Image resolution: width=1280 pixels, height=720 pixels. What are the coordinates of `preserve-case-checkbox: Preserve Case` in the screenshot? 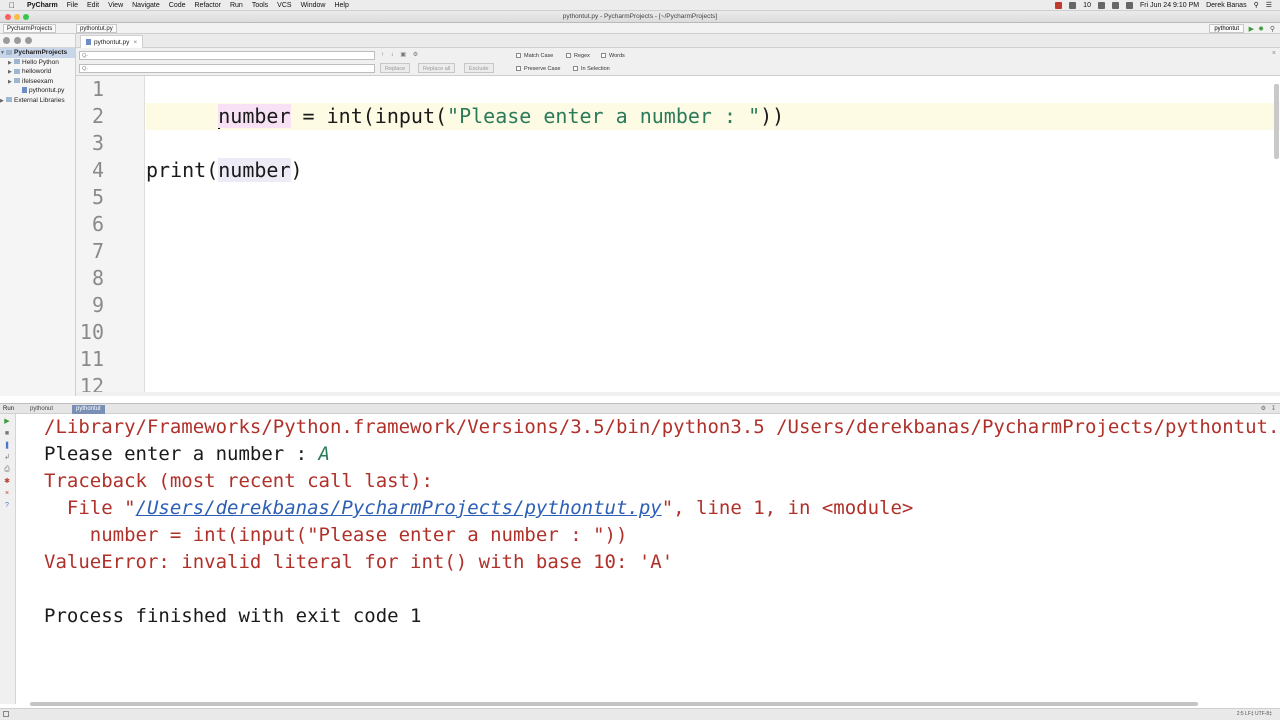 It's located at (538, 69).